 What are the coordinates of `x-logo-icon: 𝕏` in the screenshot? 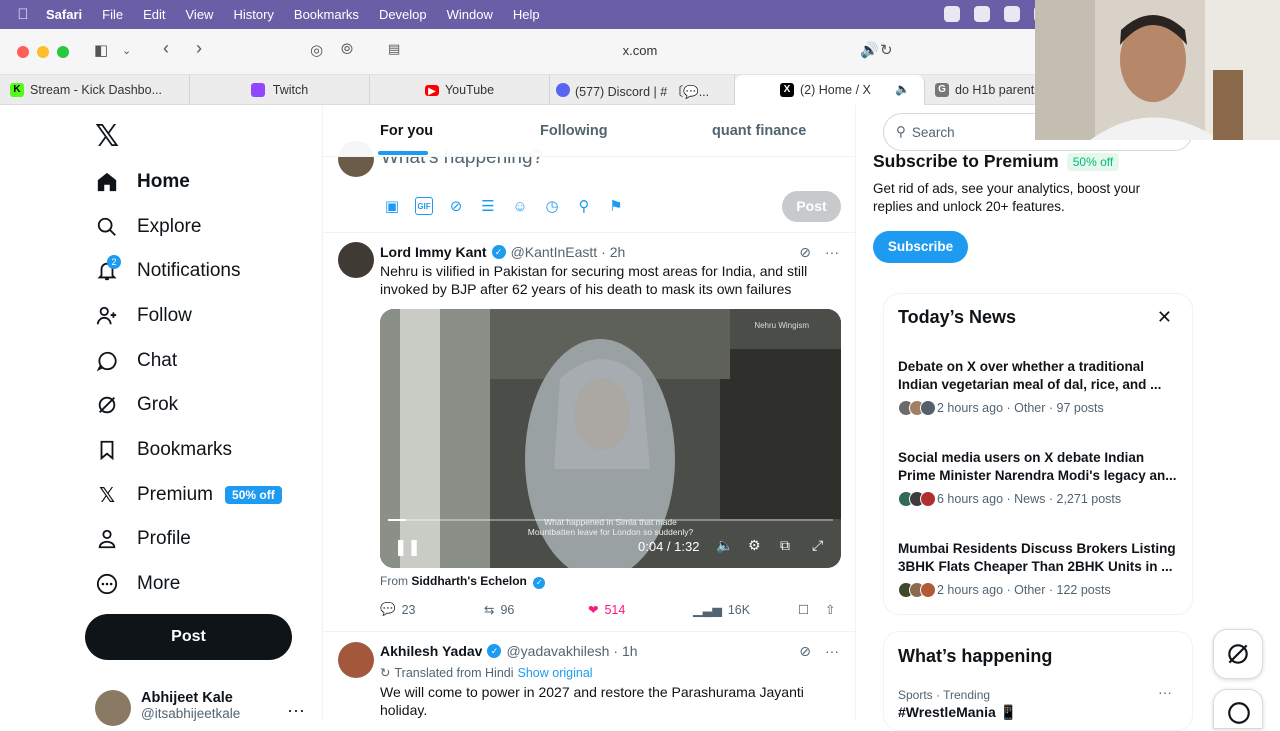 It's located at (107, 136).